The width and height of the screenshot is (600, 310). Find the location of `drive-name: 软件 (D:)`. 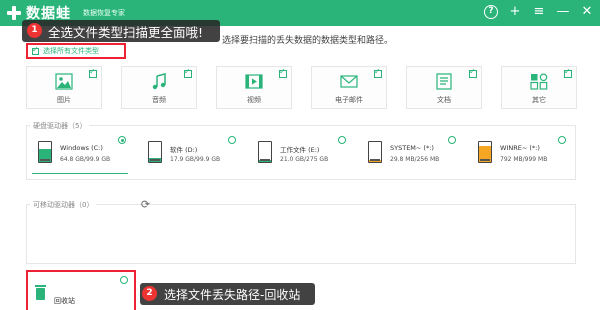

drive-name: 软件 (D:) is located at coordinates (184, 150).